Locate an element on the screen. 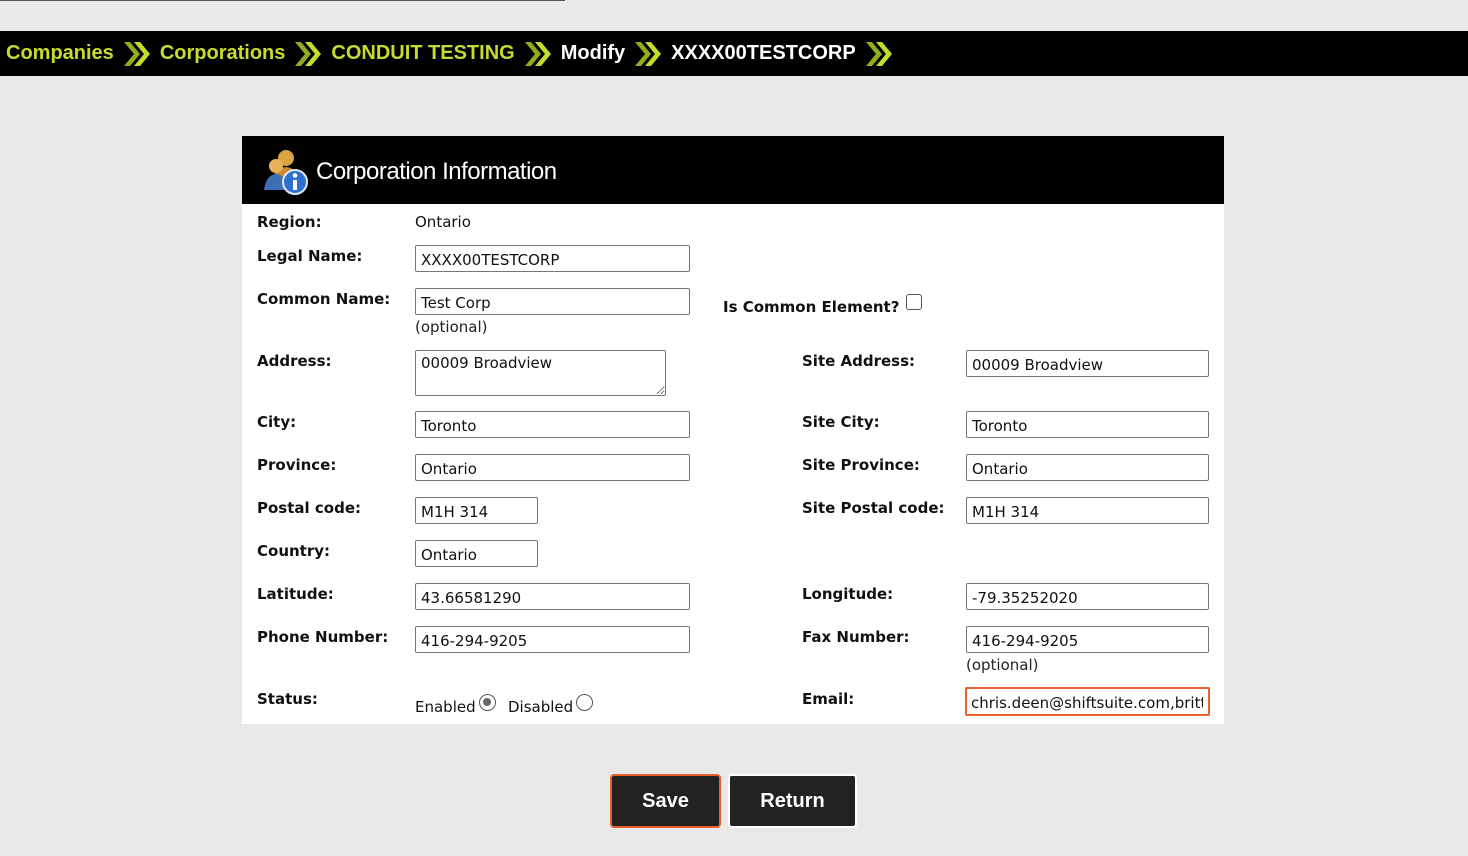 The image size is (1468, 856). breadcrumb-corporations: Corporations is located at coordinates (223, 53).